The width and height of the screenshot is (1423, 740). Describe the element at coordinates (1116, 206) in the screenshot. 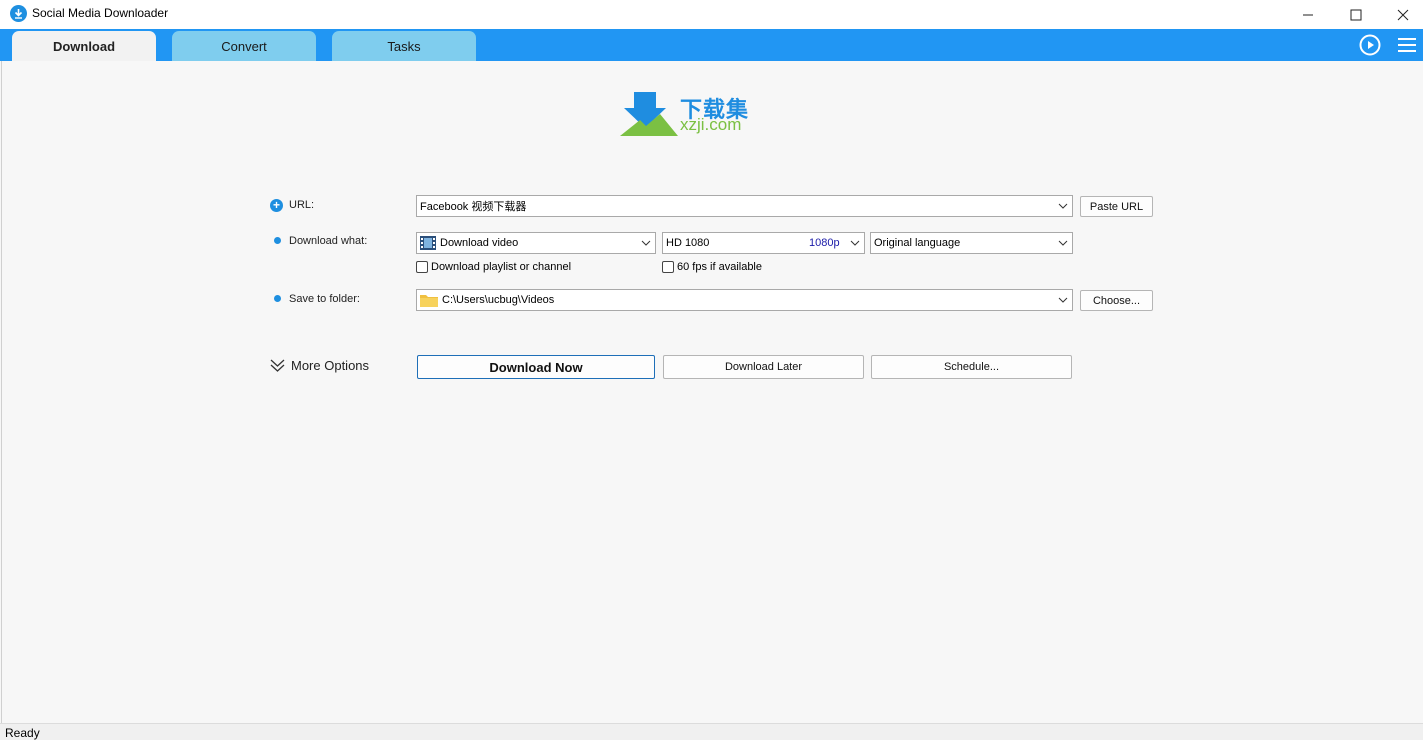

I see `paste-url-button: Paste URL` at that location.